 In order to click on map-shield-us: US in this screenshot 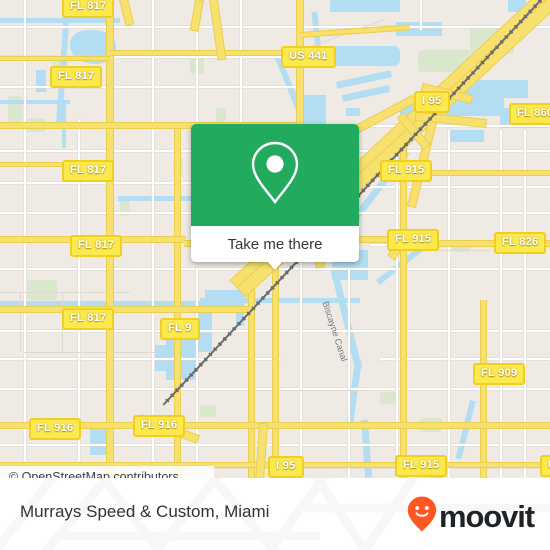, I will do `click(545, 466)`.